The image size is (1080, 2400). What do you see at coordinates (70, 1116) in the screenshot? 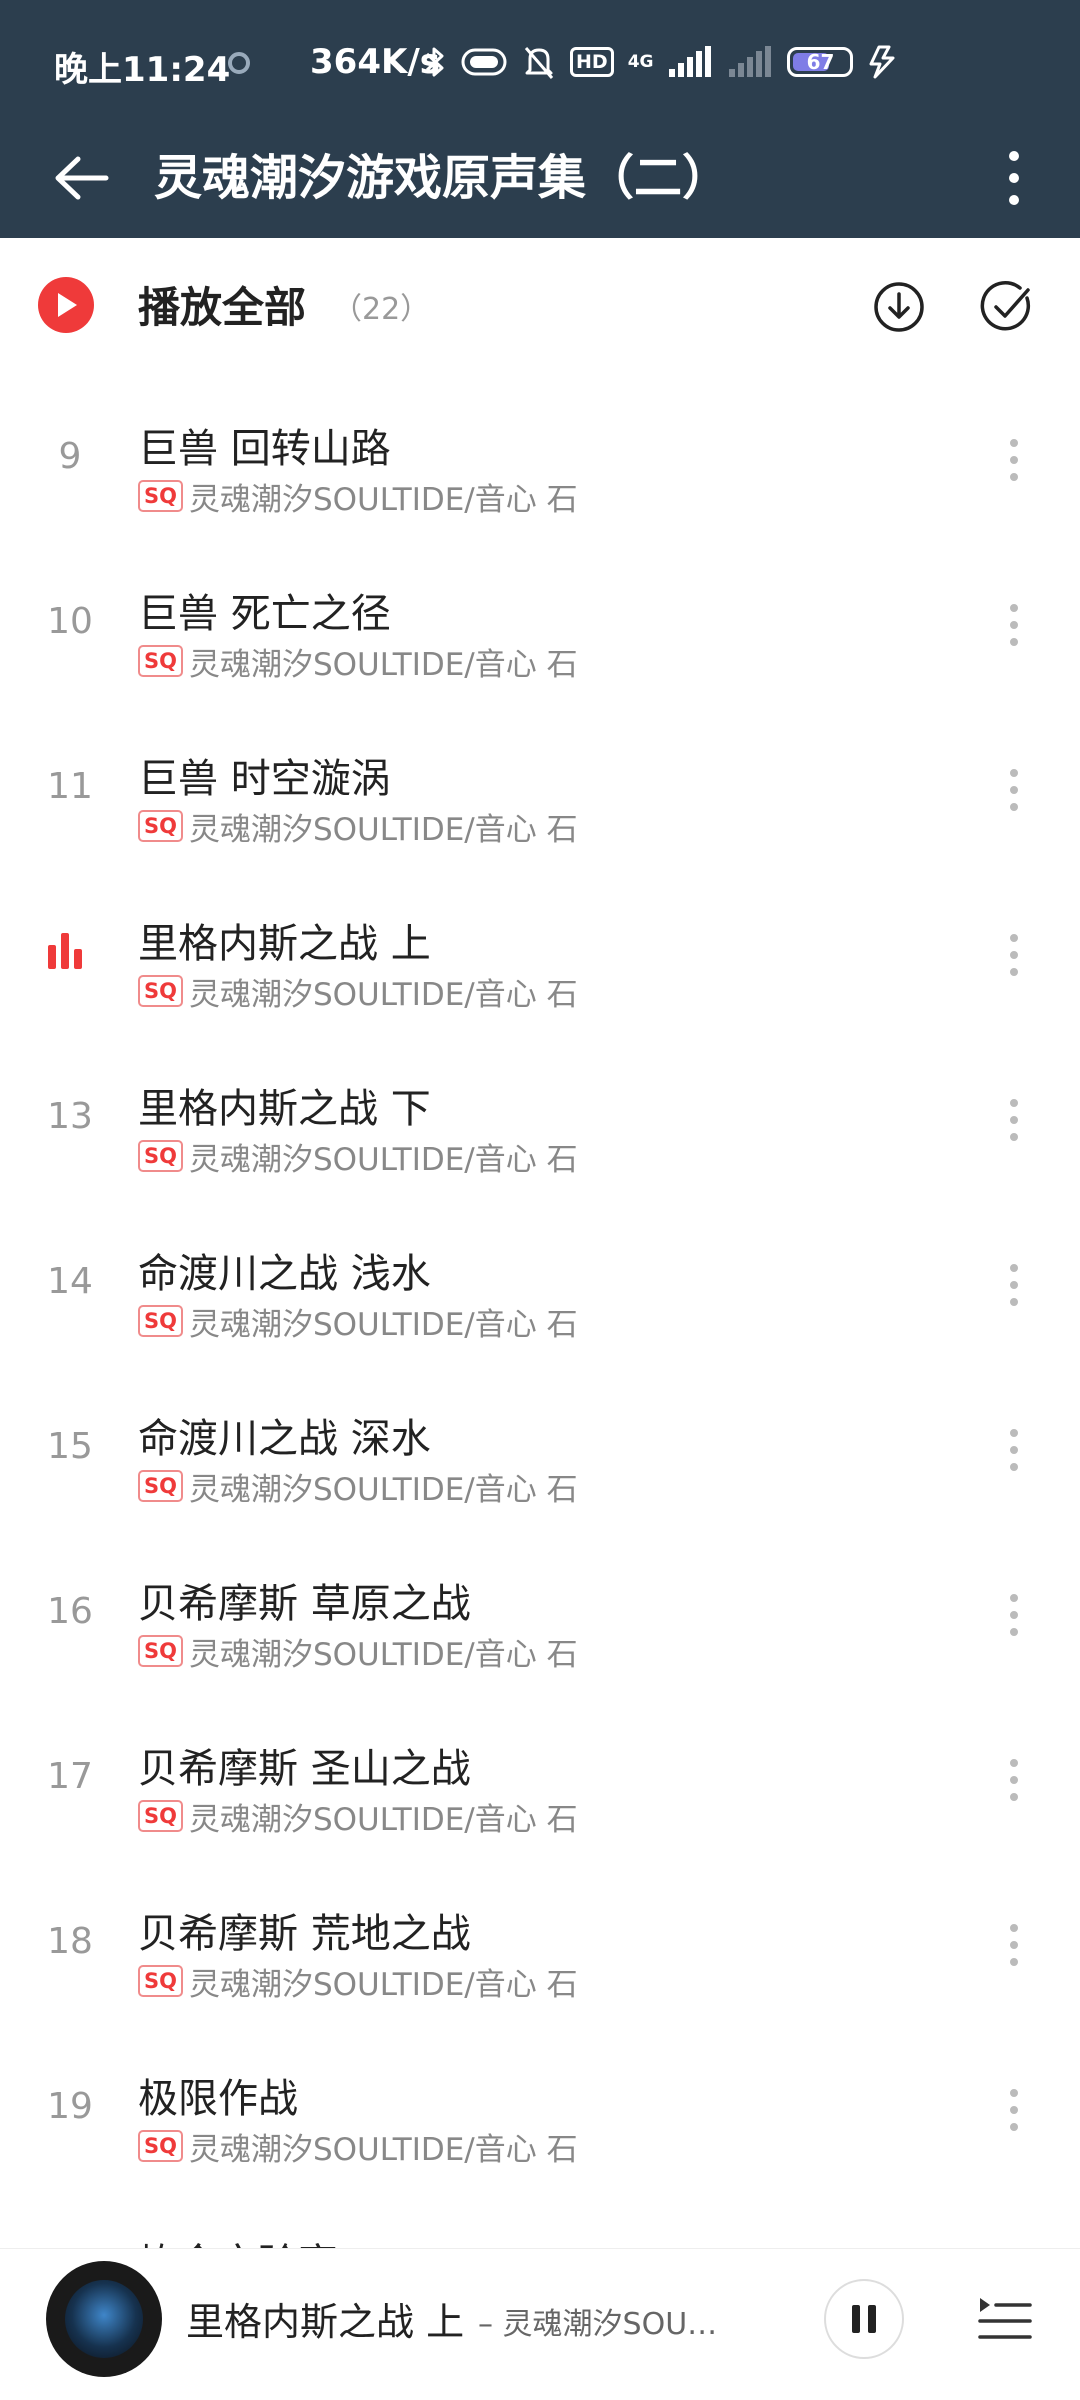
I see `song-index: 13` at bounding box center [70, 1116].